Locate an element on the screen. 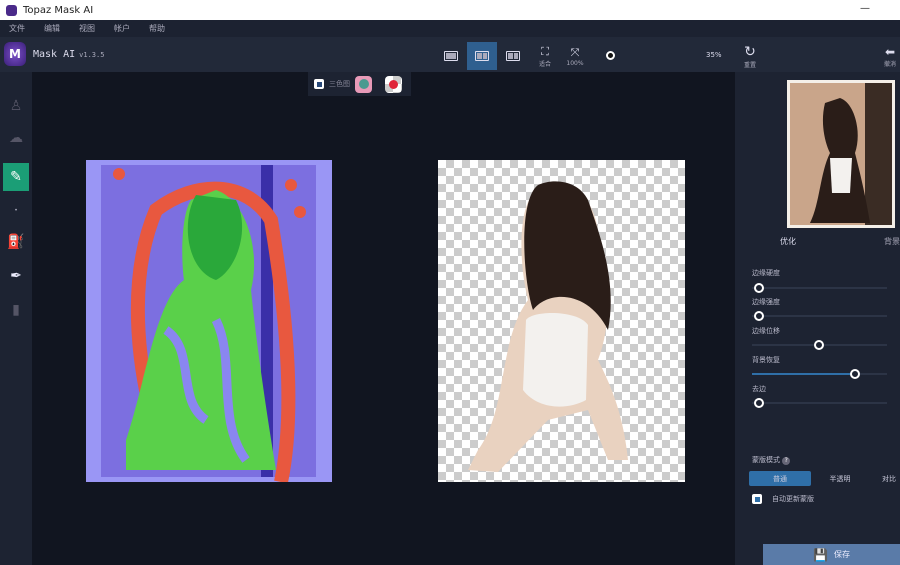  fit-button: ⛶ 适合 is located at coordinates (545, 56).